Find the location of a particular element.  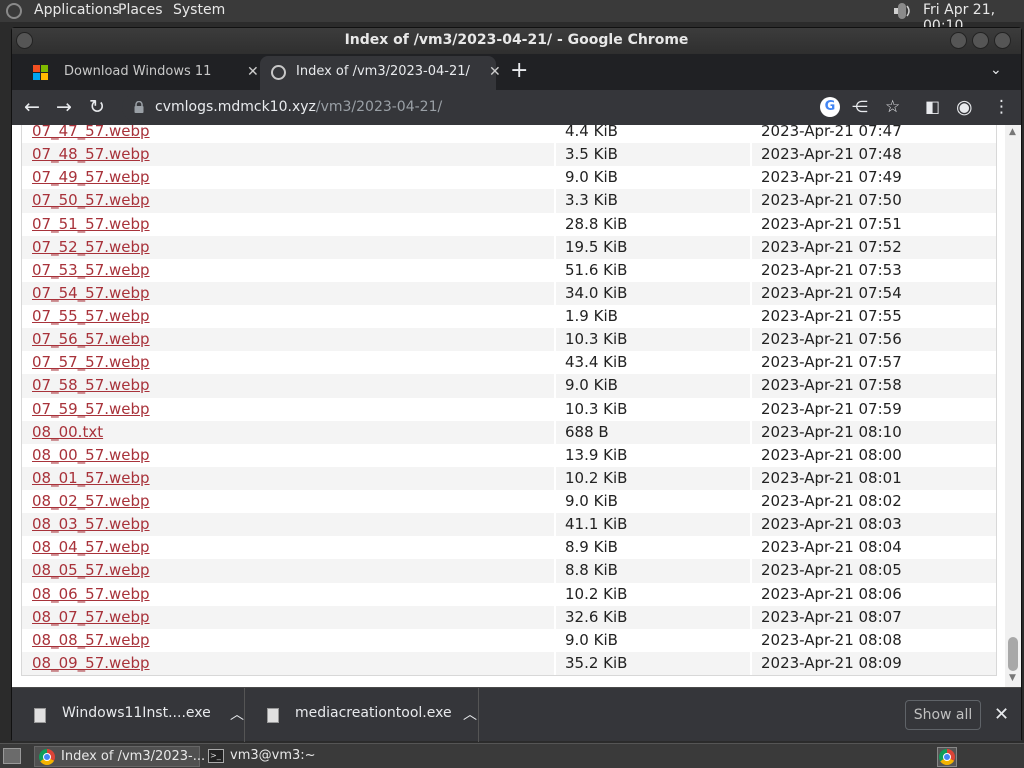

share-icon: ⋲ is located at coordinates (860, 107).